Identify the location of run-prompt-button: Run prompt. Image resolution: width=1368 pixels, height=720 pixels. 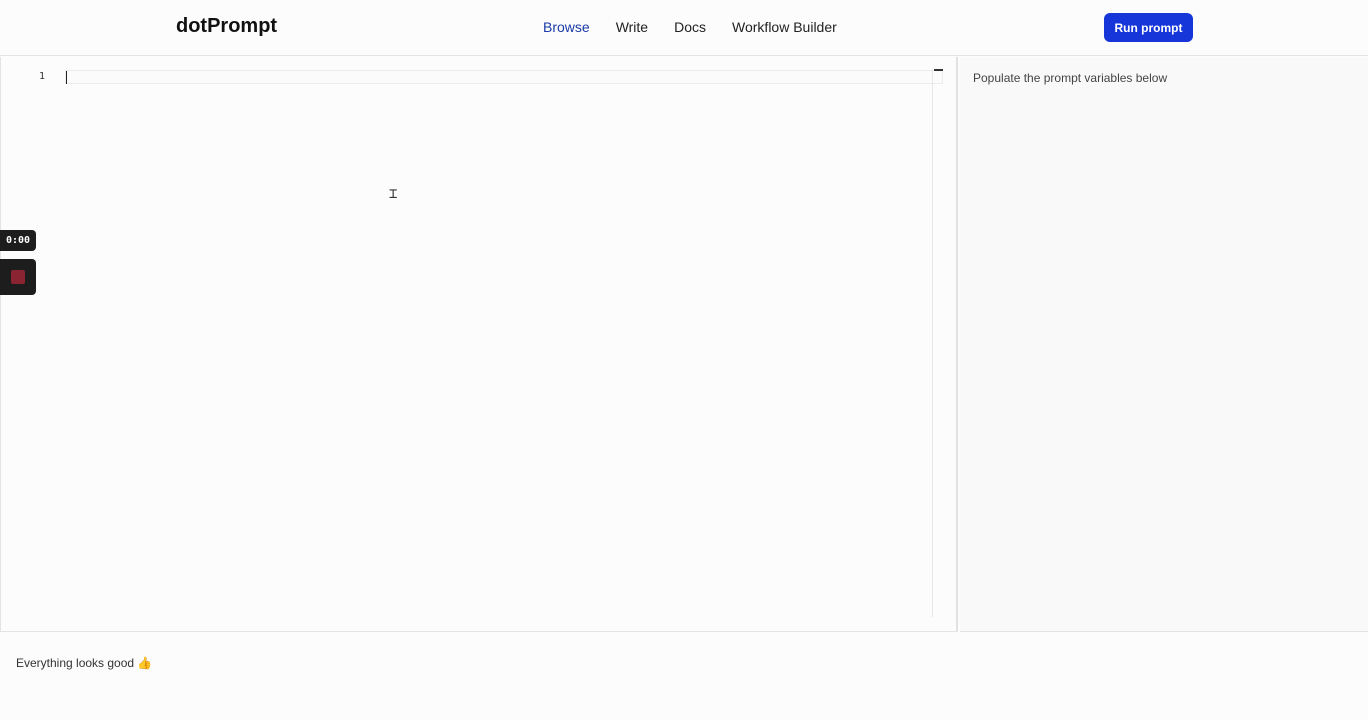
(1148, 27).